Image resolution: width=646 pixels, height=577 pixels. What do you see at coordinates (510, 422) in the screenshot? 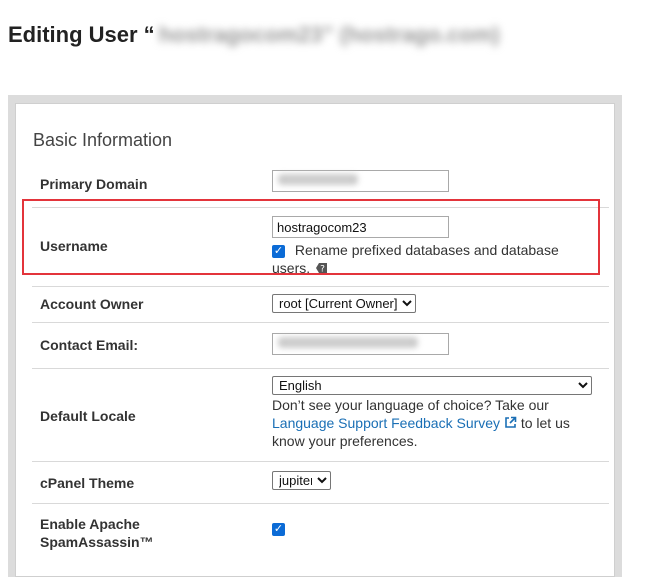
I see `external-link-icon` at bounding box center [510, 422].